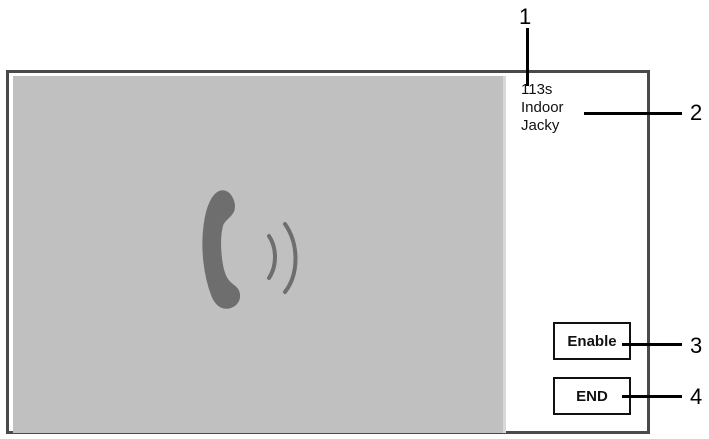 Image resolution: width=709 pixels, height=439 pixels. I want to click on enable-button: Enable, so click(592, 341).